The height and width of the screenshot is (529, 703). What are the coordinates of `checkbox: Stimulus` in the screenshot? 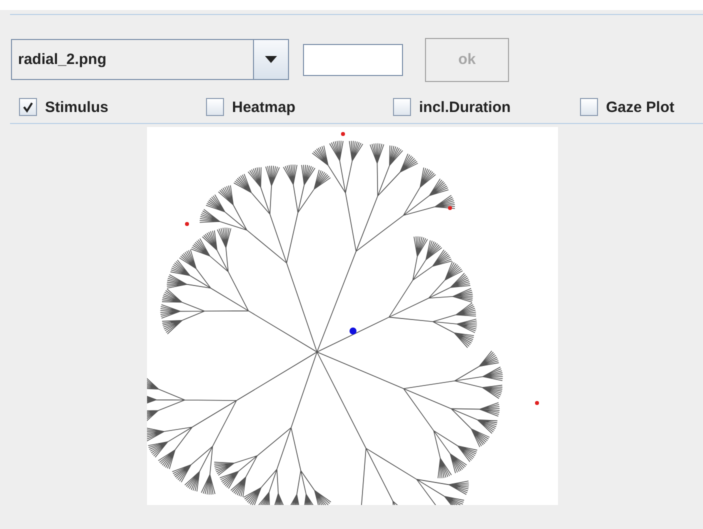 It's located at (112, 107).